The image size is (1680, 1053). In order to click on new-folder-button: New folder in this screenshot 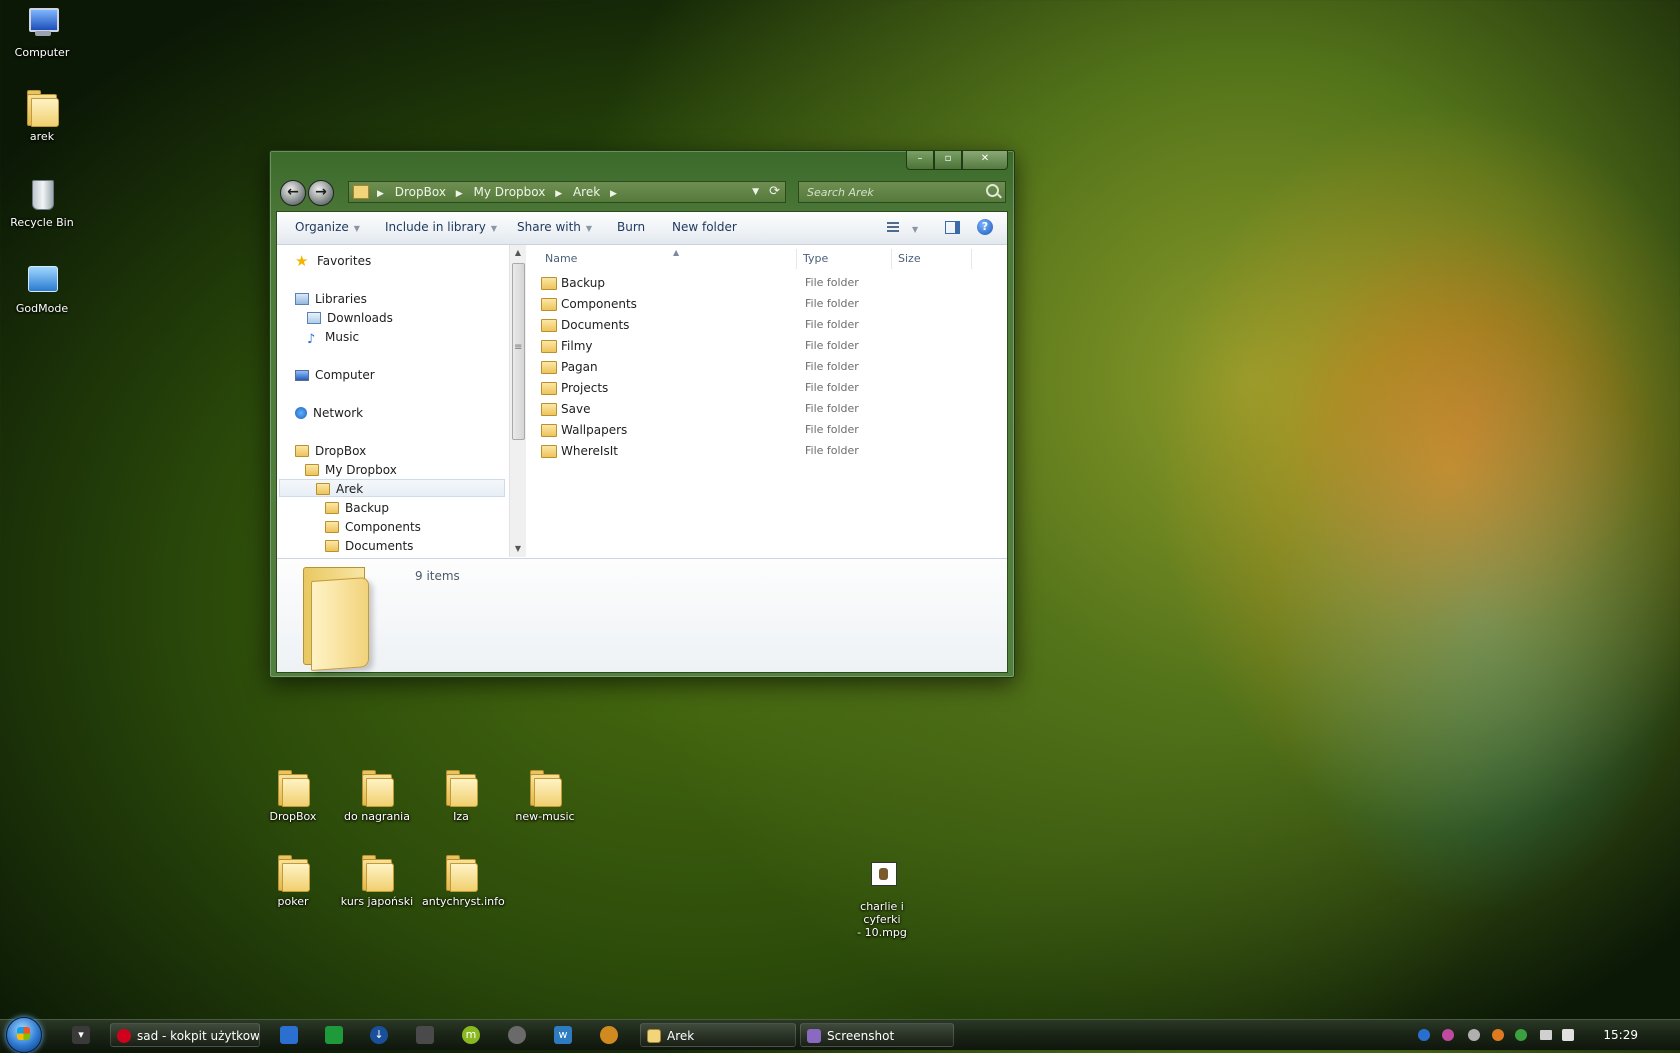, I will do `click(704, 227)`.